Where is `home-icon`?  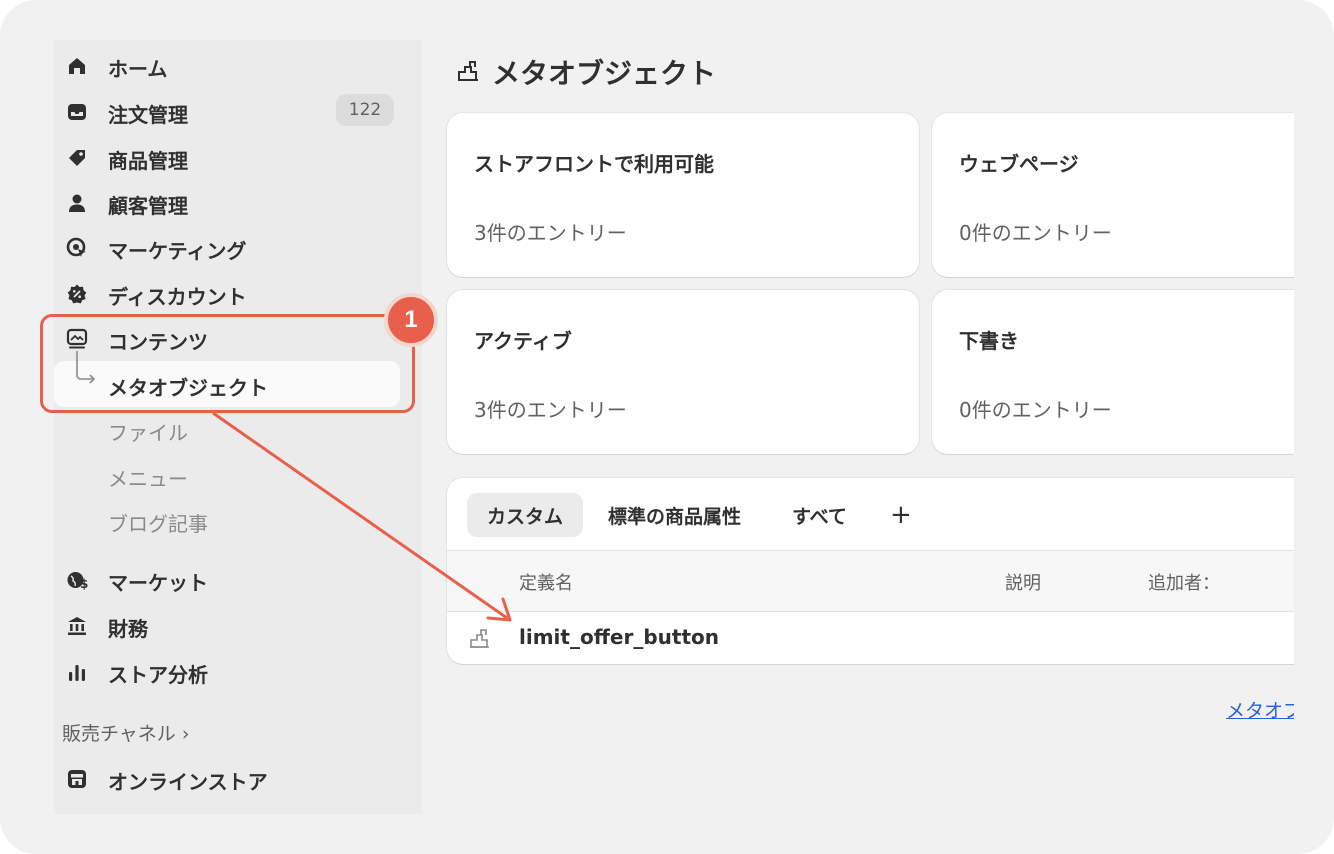 home-icon is located at coordinates (77, 66).